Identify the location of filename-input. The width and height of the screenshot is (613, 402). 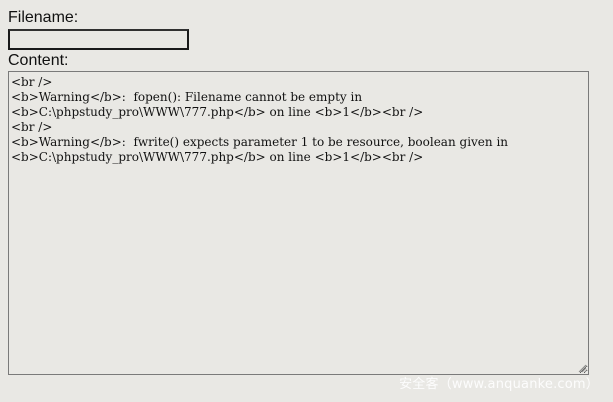
(98, 39).